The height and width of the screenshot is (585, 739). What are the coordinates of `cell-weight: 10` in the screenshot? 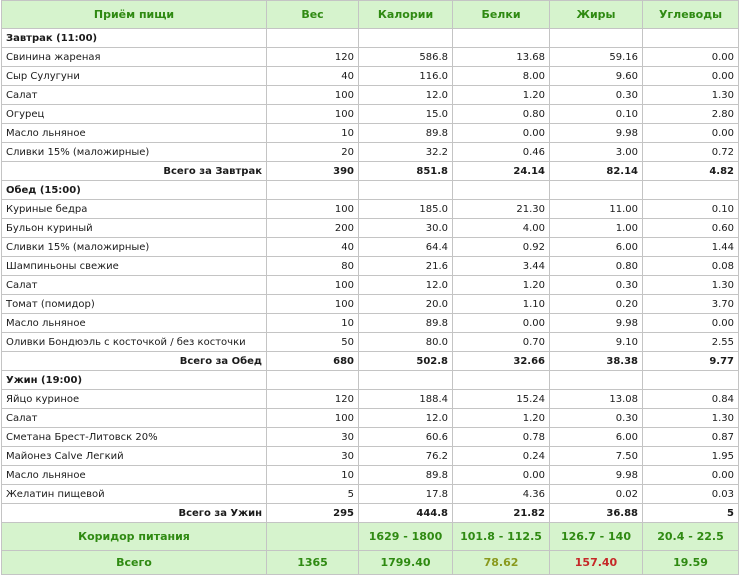 It's located at (312, 323).